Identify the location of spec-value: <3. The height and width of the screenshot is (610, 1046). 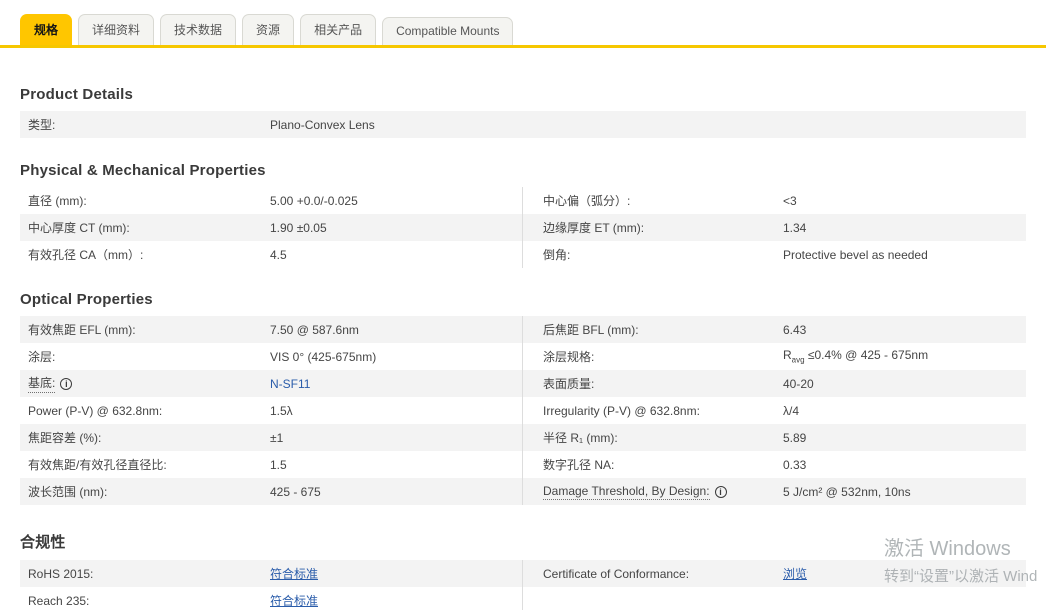
(790, 200).